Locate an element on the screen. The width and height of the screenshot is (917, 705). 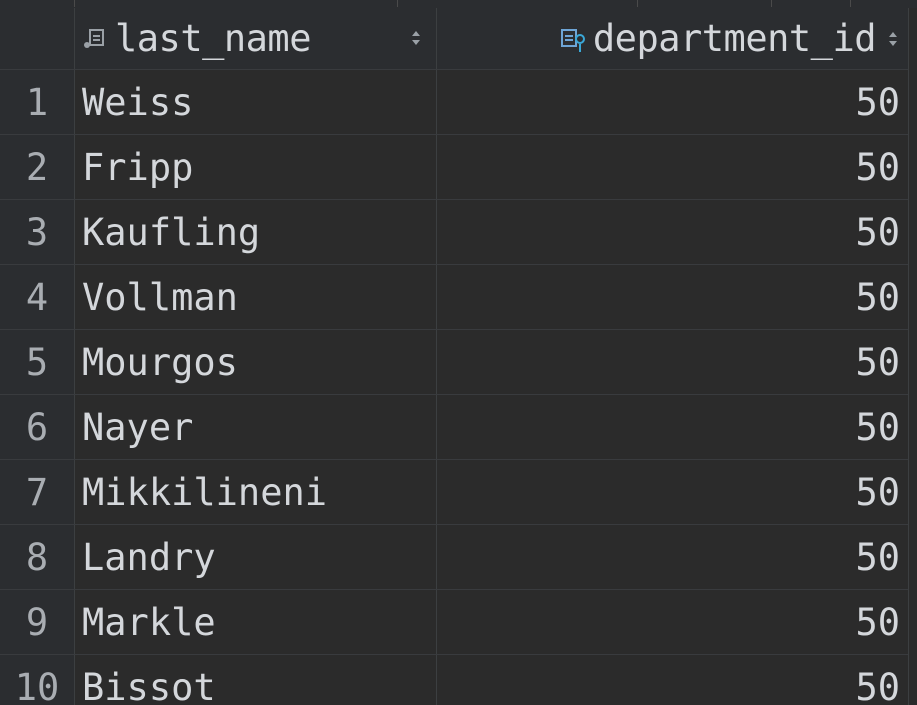
column-header-label: department_id is located at coordinates (734, 38).